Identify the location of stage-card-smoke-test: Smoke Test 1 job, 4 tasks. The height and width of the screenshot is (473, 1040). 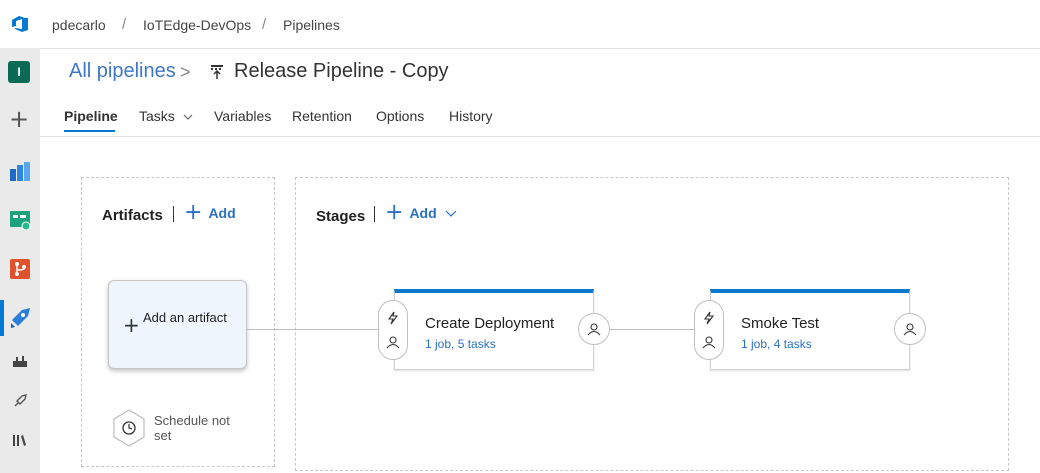
(810, 329).